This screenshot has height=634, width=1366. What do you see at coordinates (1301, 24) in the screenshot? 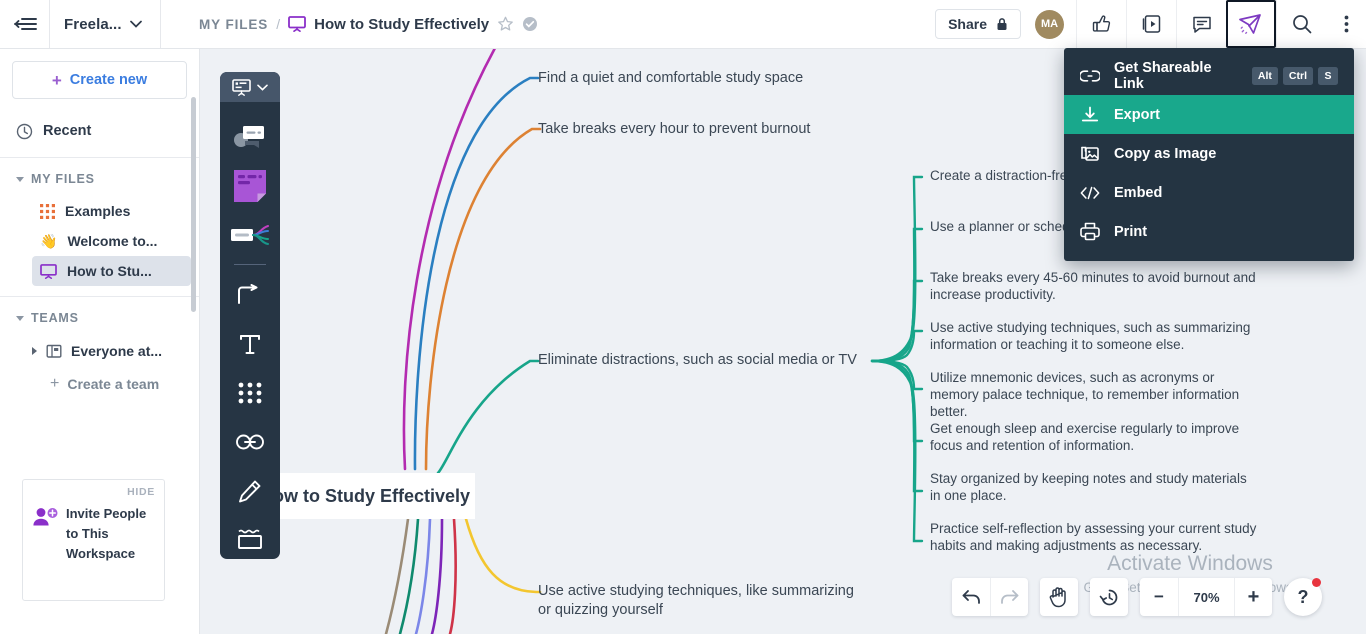
I see `search-icon` at bounding box center [1301, 24].